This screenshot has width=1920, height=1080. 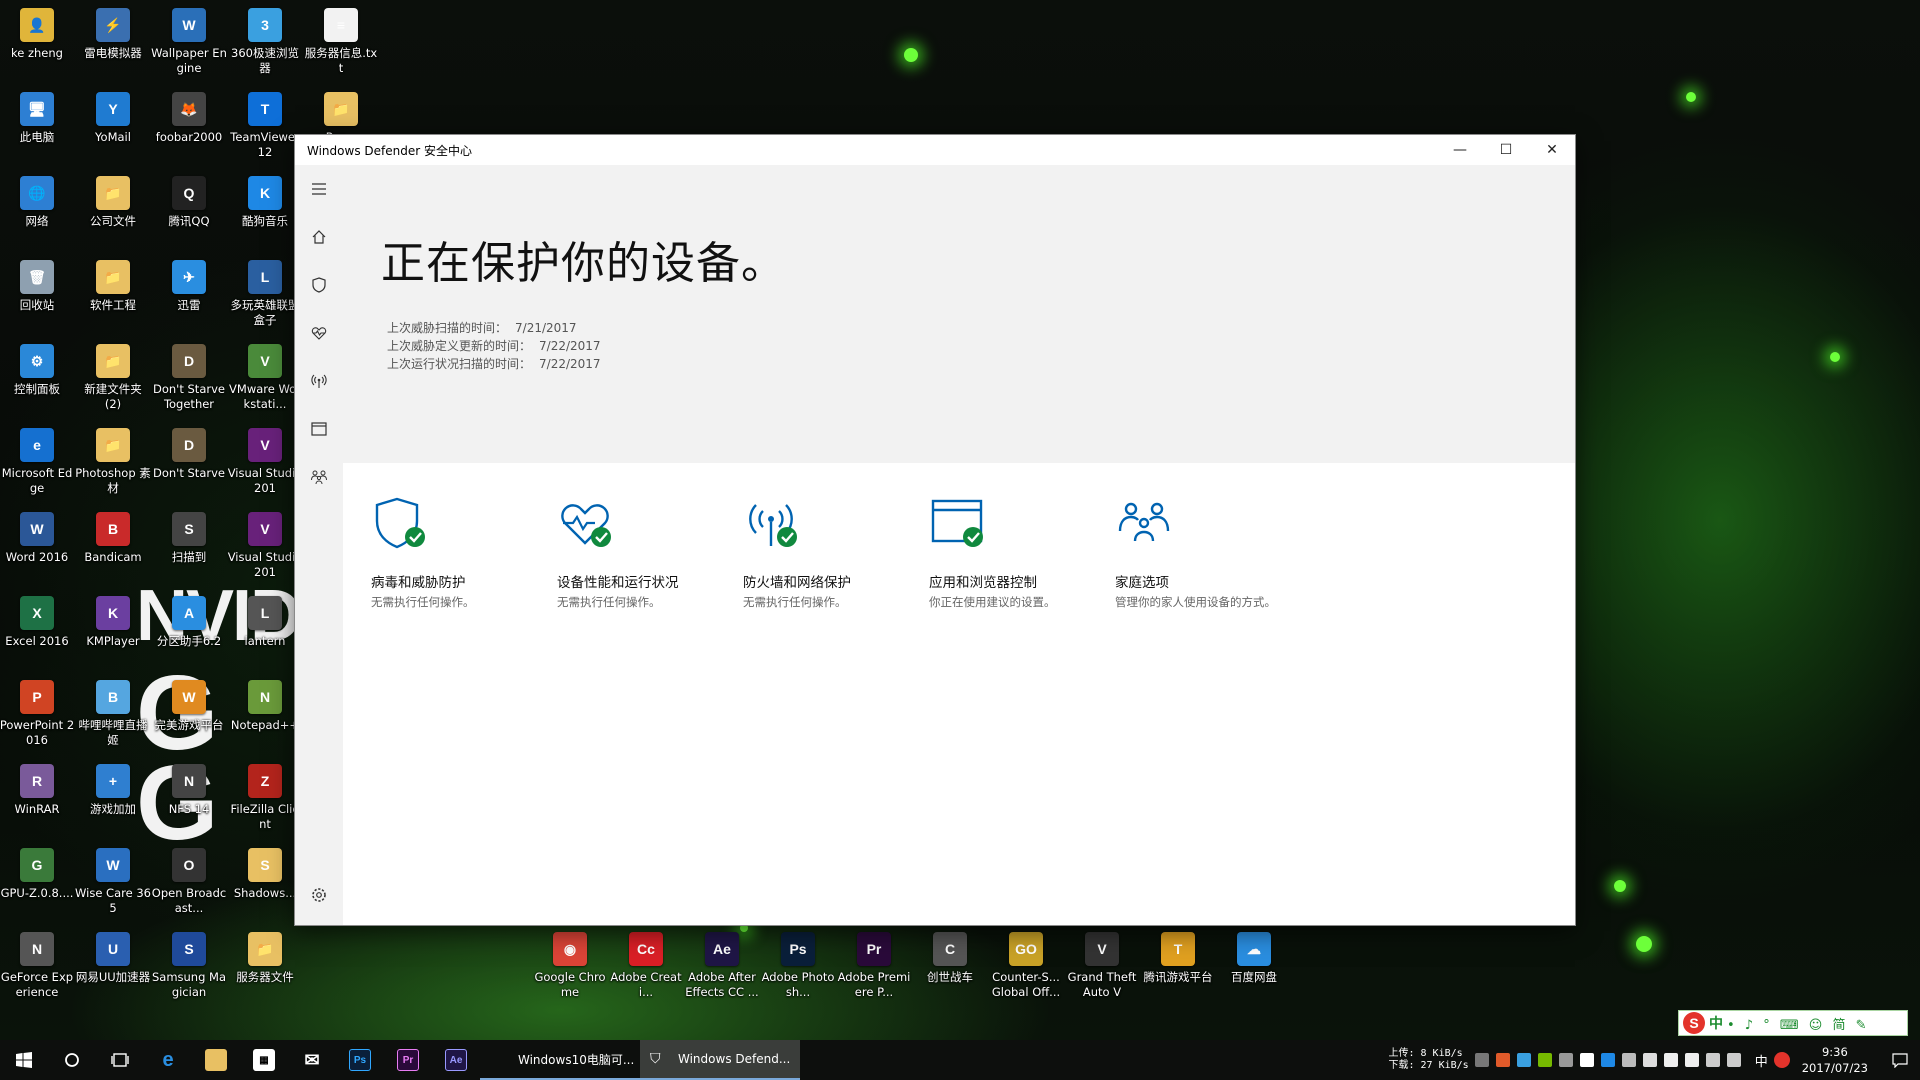 I want to click on desktop-icon: 🌐 网络, so click(x=37, y=202).